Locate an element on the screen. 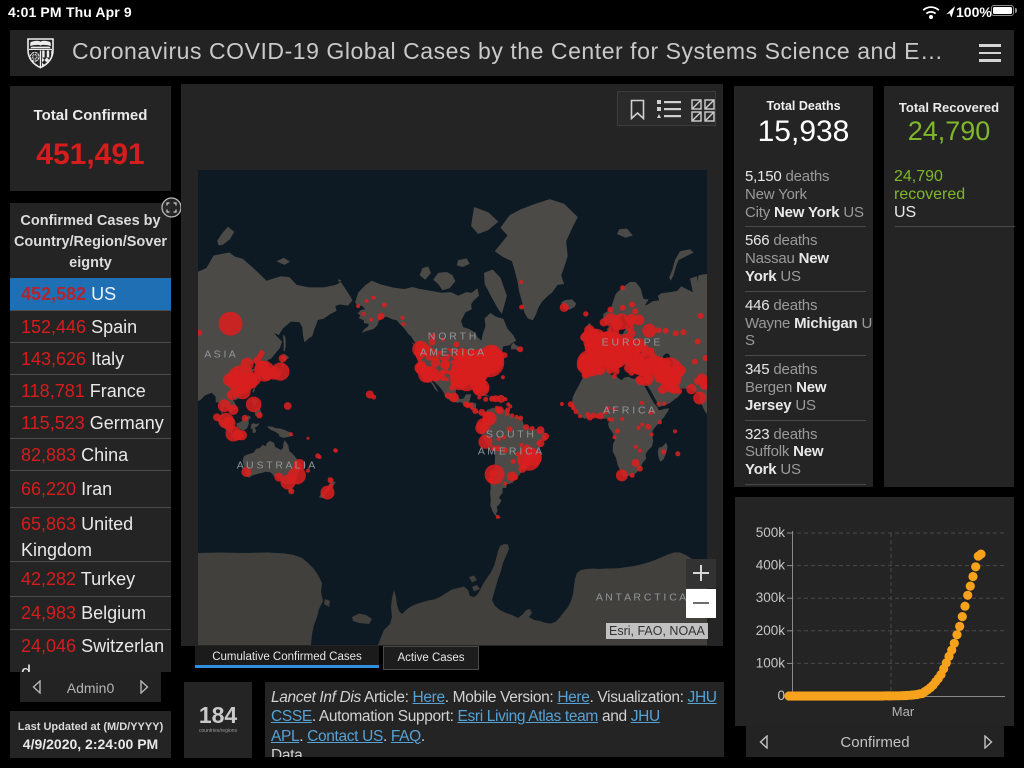 The image size is (1024, 768). svg-text: 400k is located at coordinates (771, 565).